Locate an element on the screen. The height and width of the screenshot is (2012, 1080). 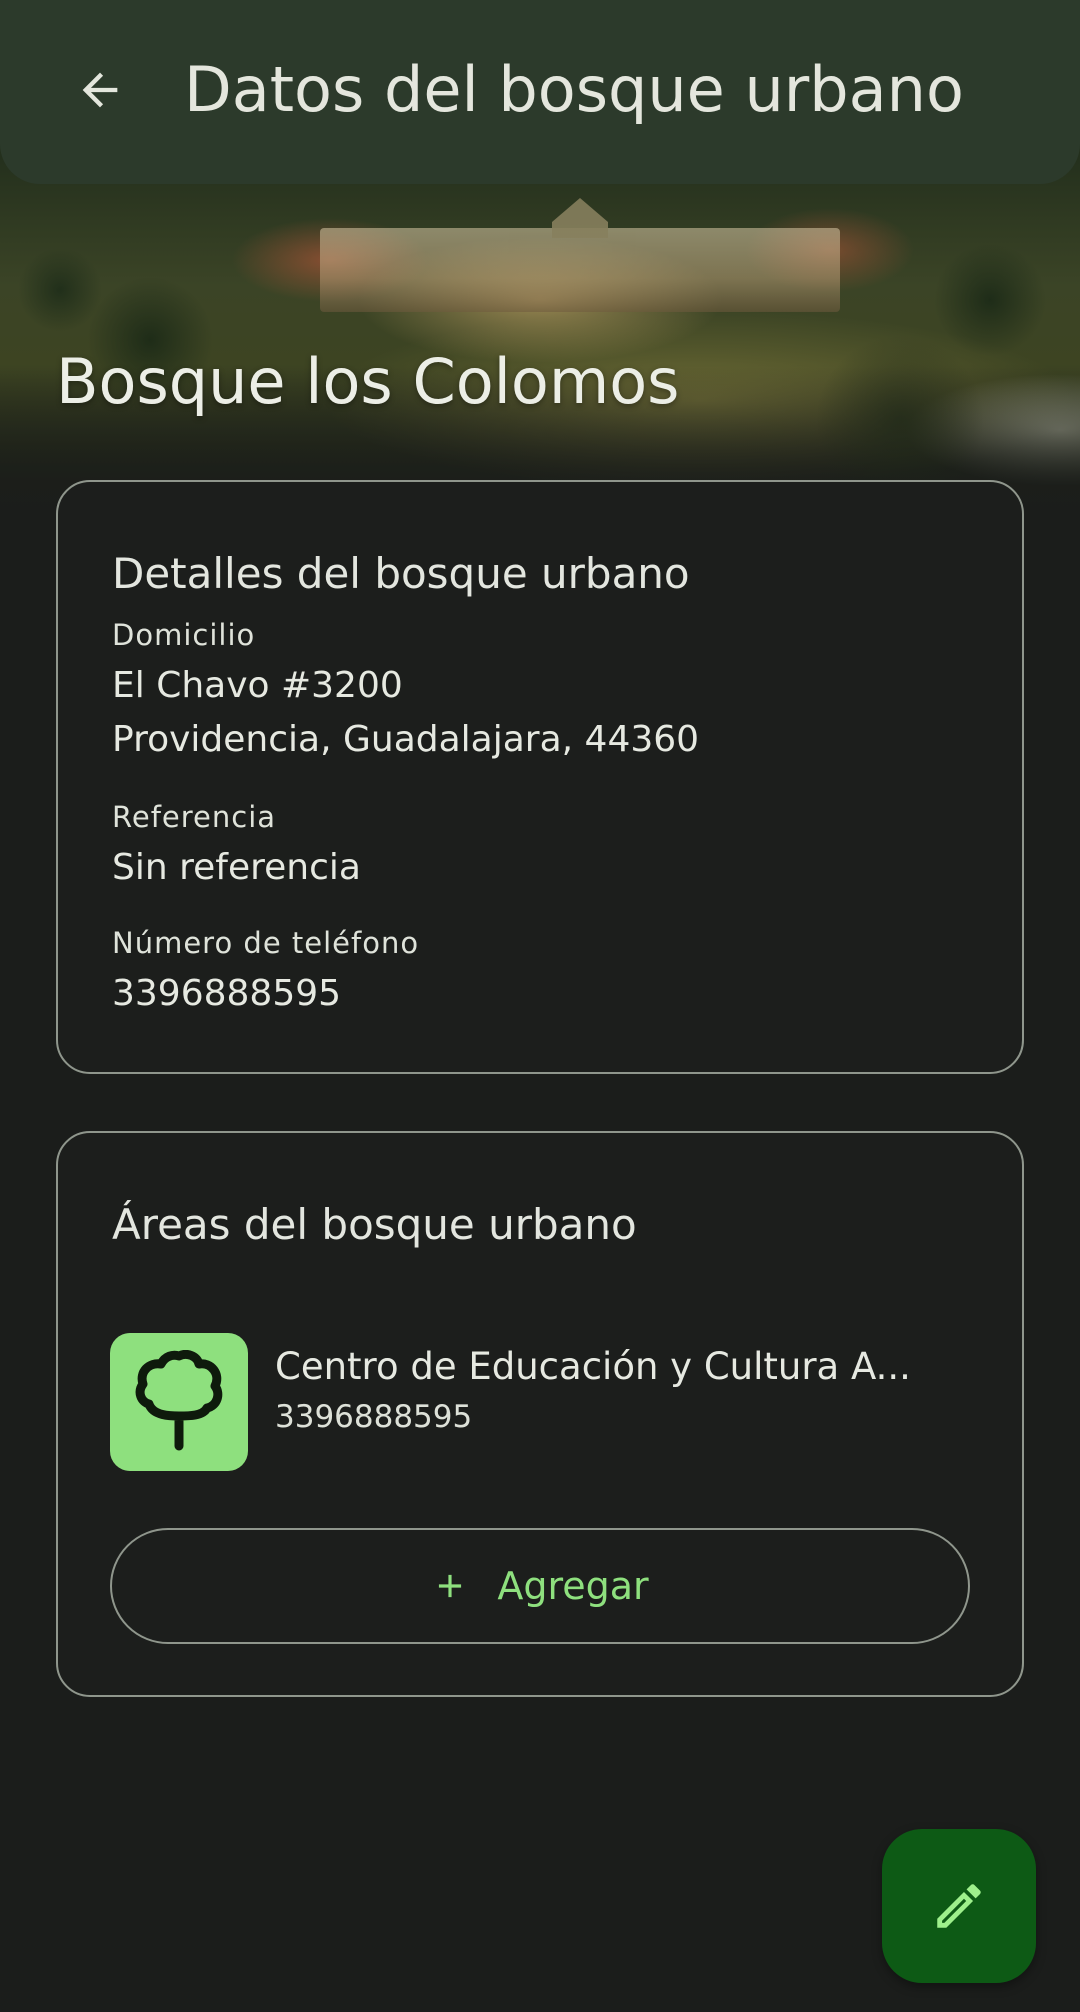
add-button-label: Agregar is located at coordinates (573, 1586).